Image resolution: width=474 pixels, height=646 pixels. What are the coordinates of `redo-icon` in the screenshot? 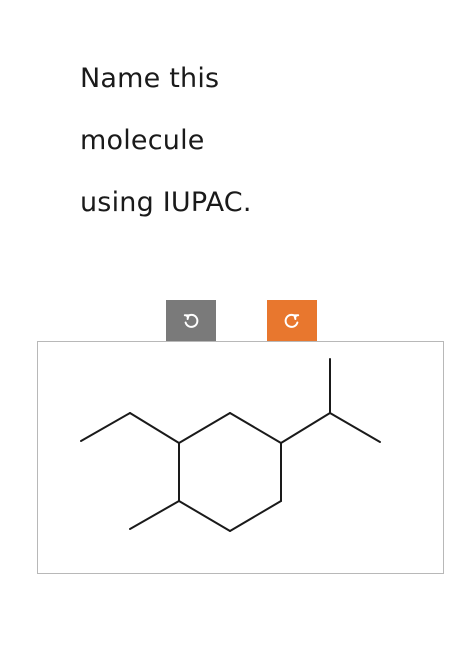 It's located at (292, 320).